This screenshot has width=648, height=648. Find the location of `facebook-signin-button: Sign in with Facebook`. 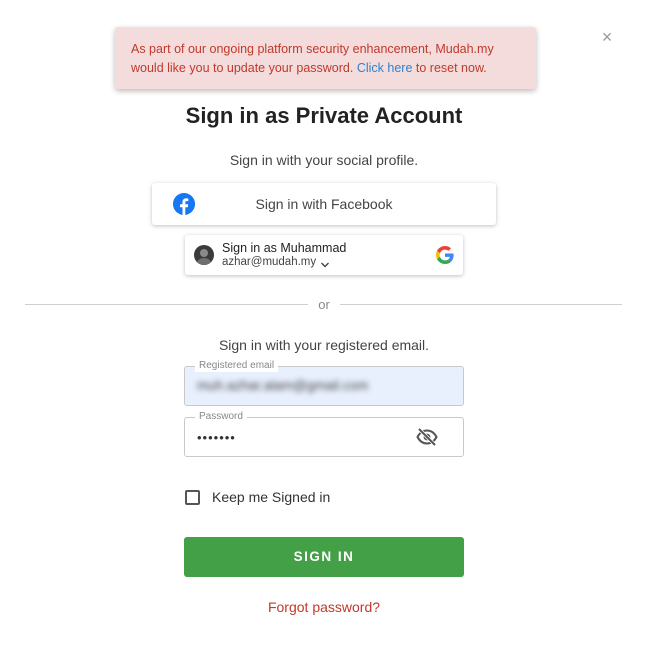

facebook-signin-button: Sign in with Facebook is located at coordinates (324, 204).